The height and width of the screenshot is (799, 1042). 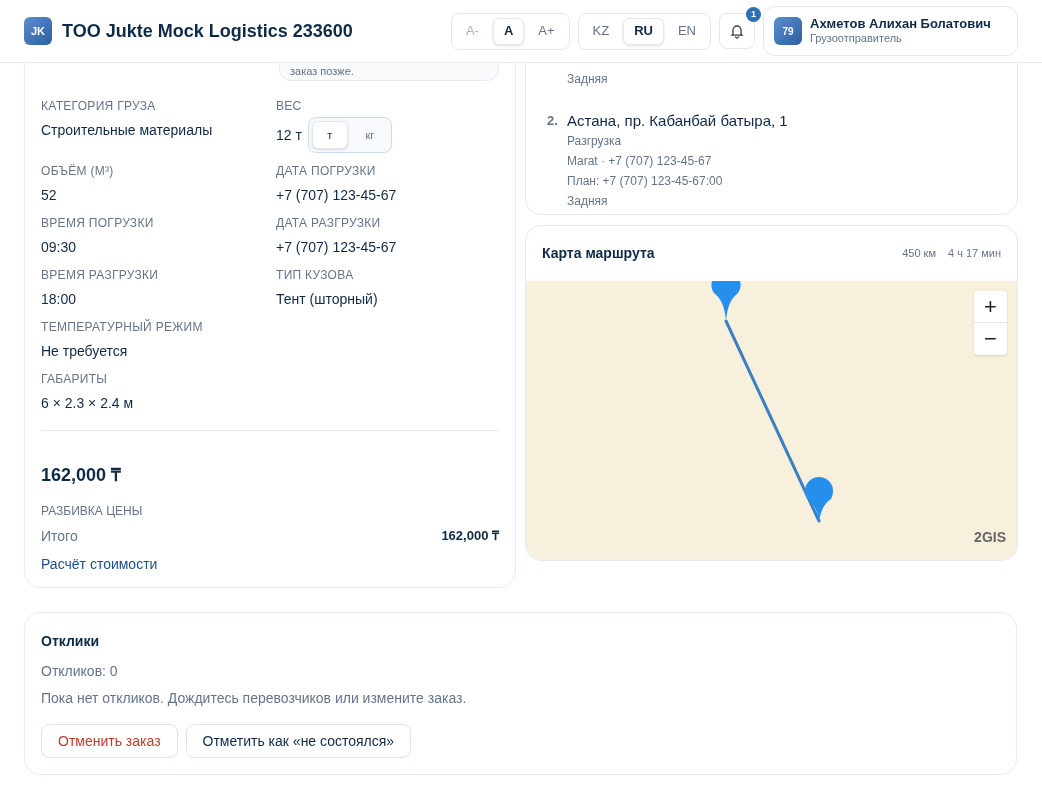 I want to click on field-label: ВЕС, so click(x=289, y=106).